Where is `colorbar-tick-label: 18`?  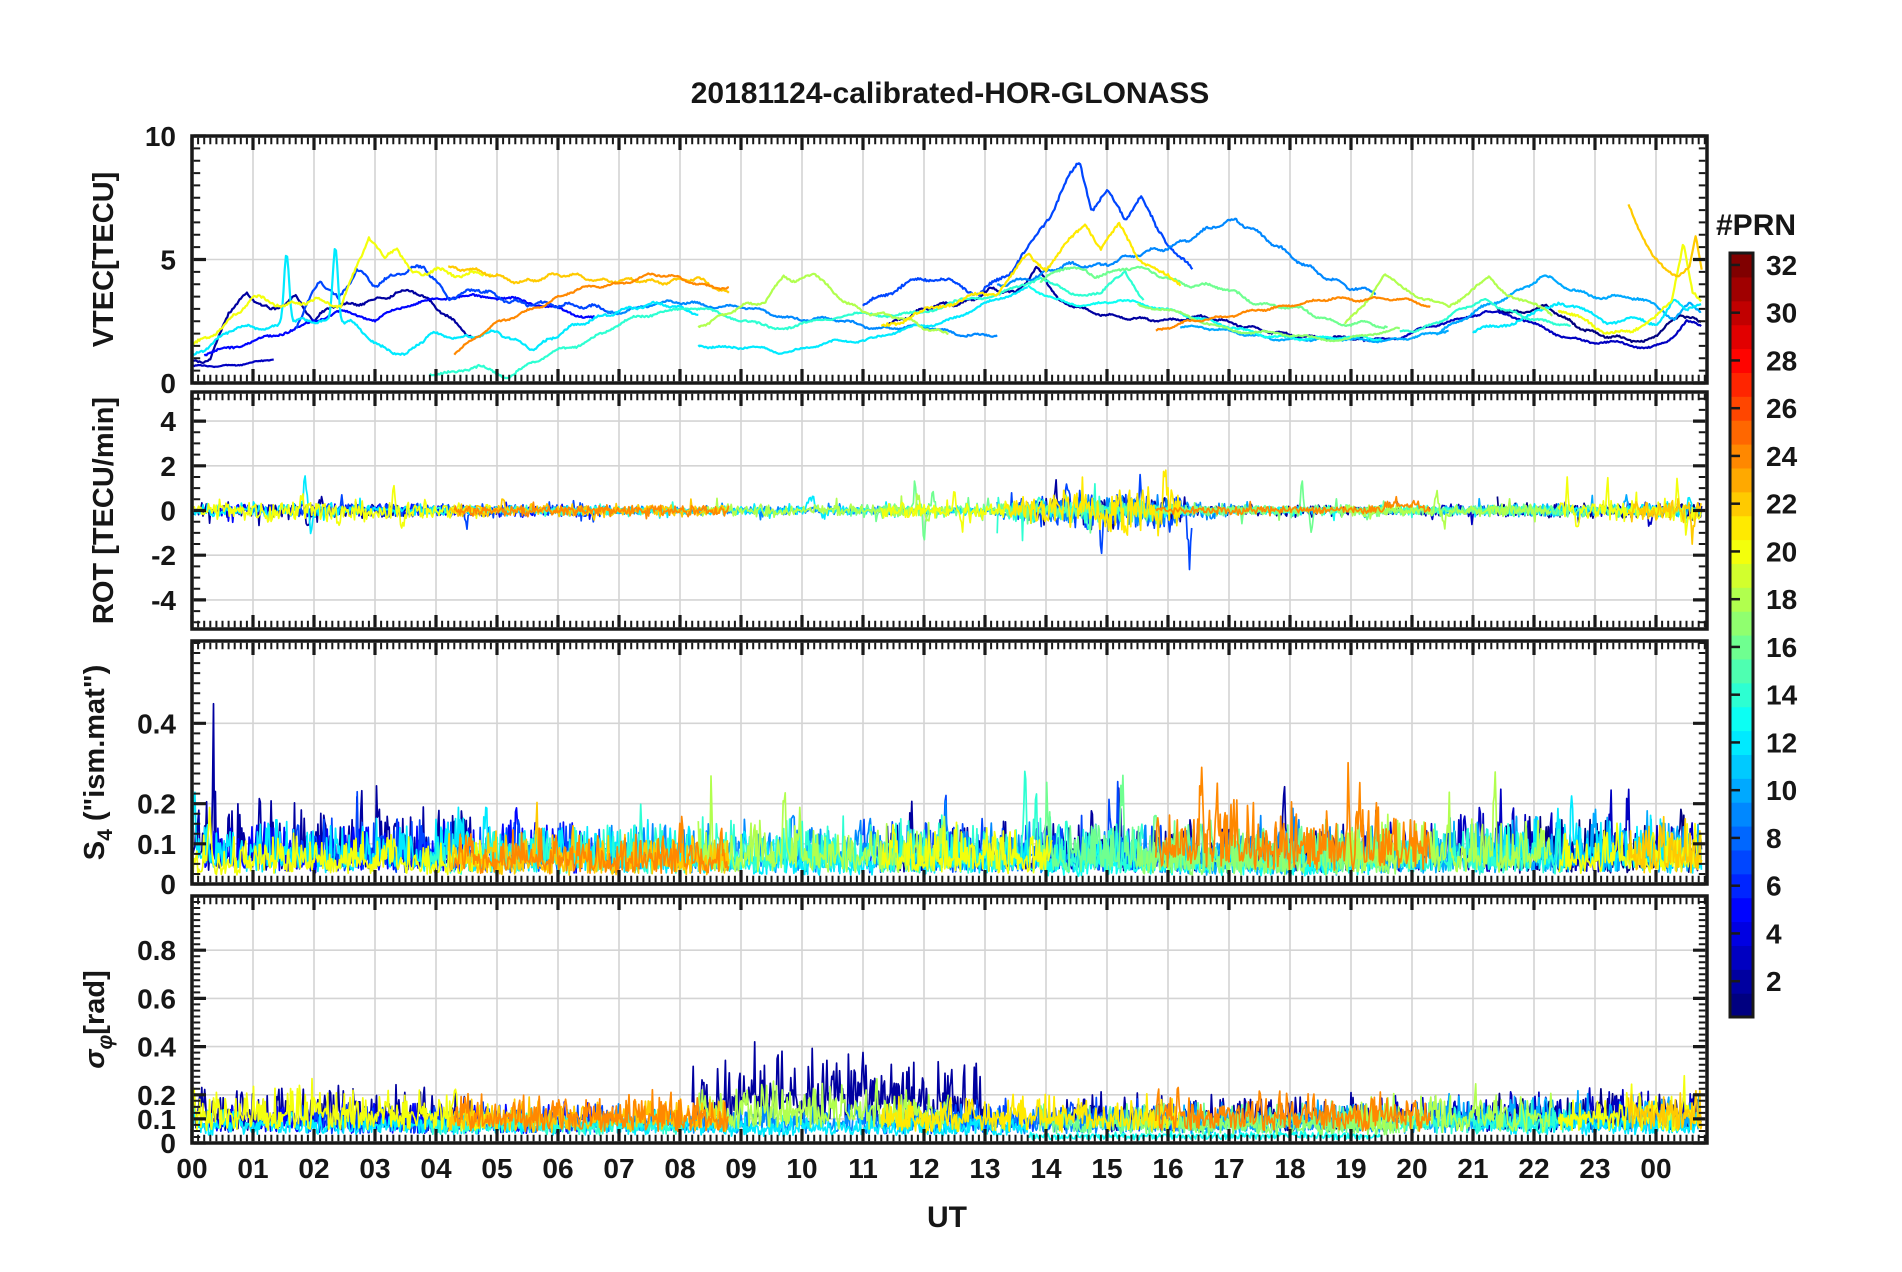
colorbar-tick-label: 18 is located at coordinates (1781, 599).